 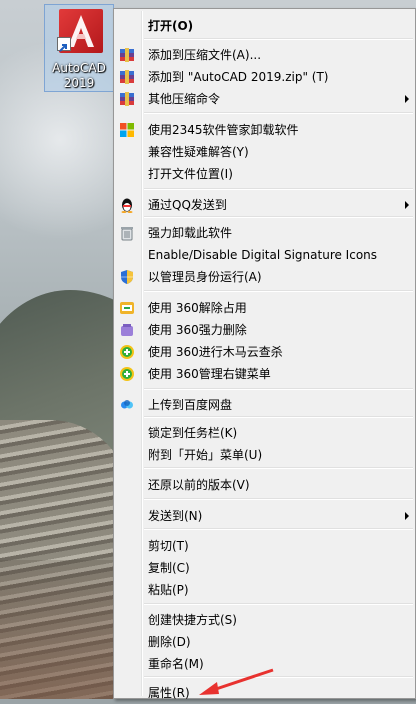 I want to click on 360-unlock-icon, so click(x=127, y=308).